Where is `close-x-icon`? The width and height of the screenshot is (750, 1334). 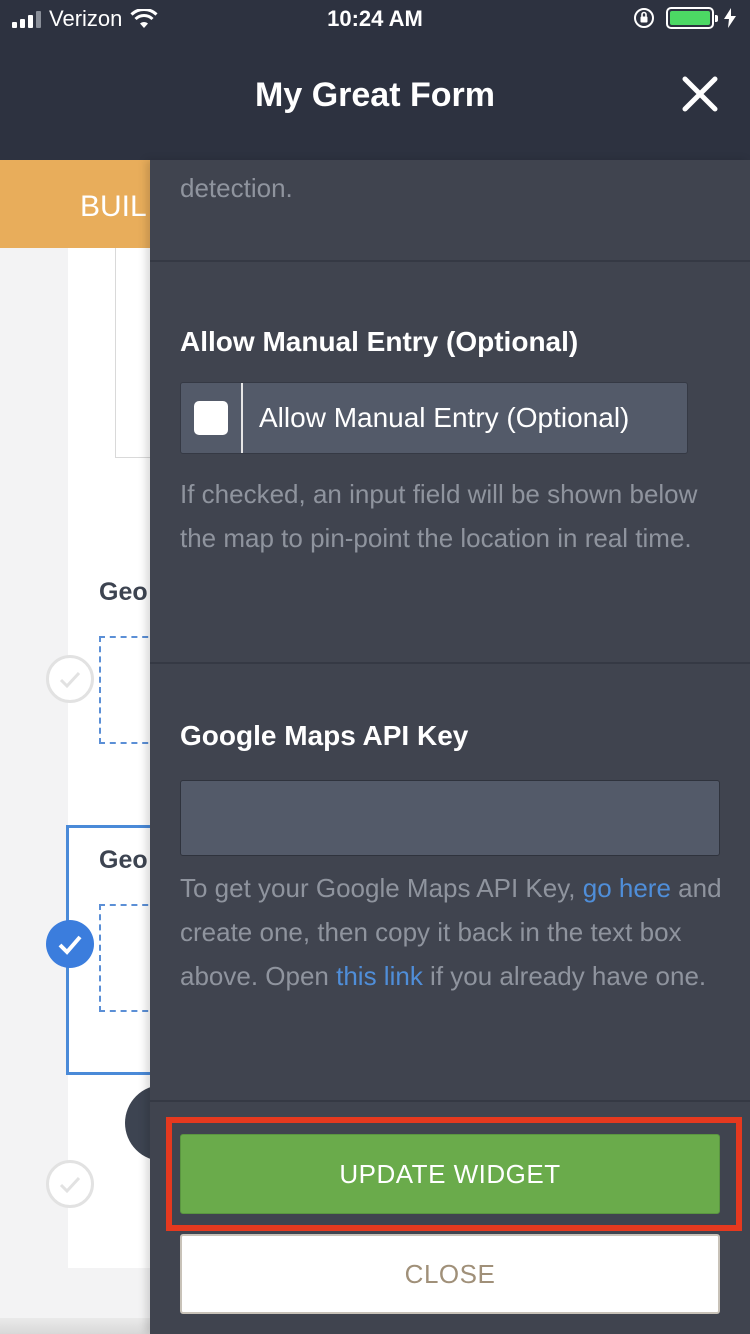 close-x-icon is located at coordinates (700, 94).